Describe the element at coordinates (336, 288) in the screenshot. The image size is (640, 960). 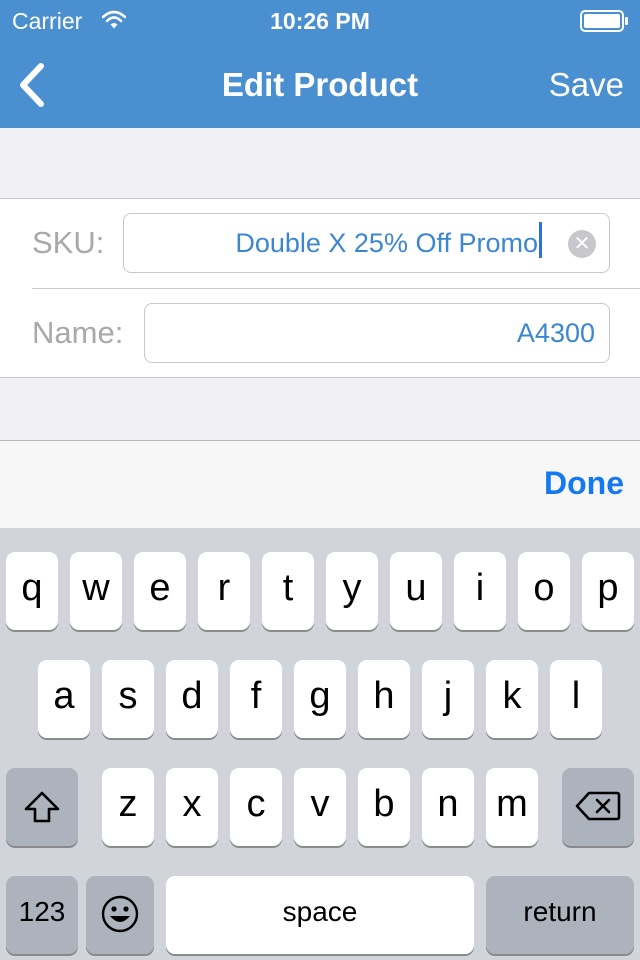
I see `row-divider` at that location.